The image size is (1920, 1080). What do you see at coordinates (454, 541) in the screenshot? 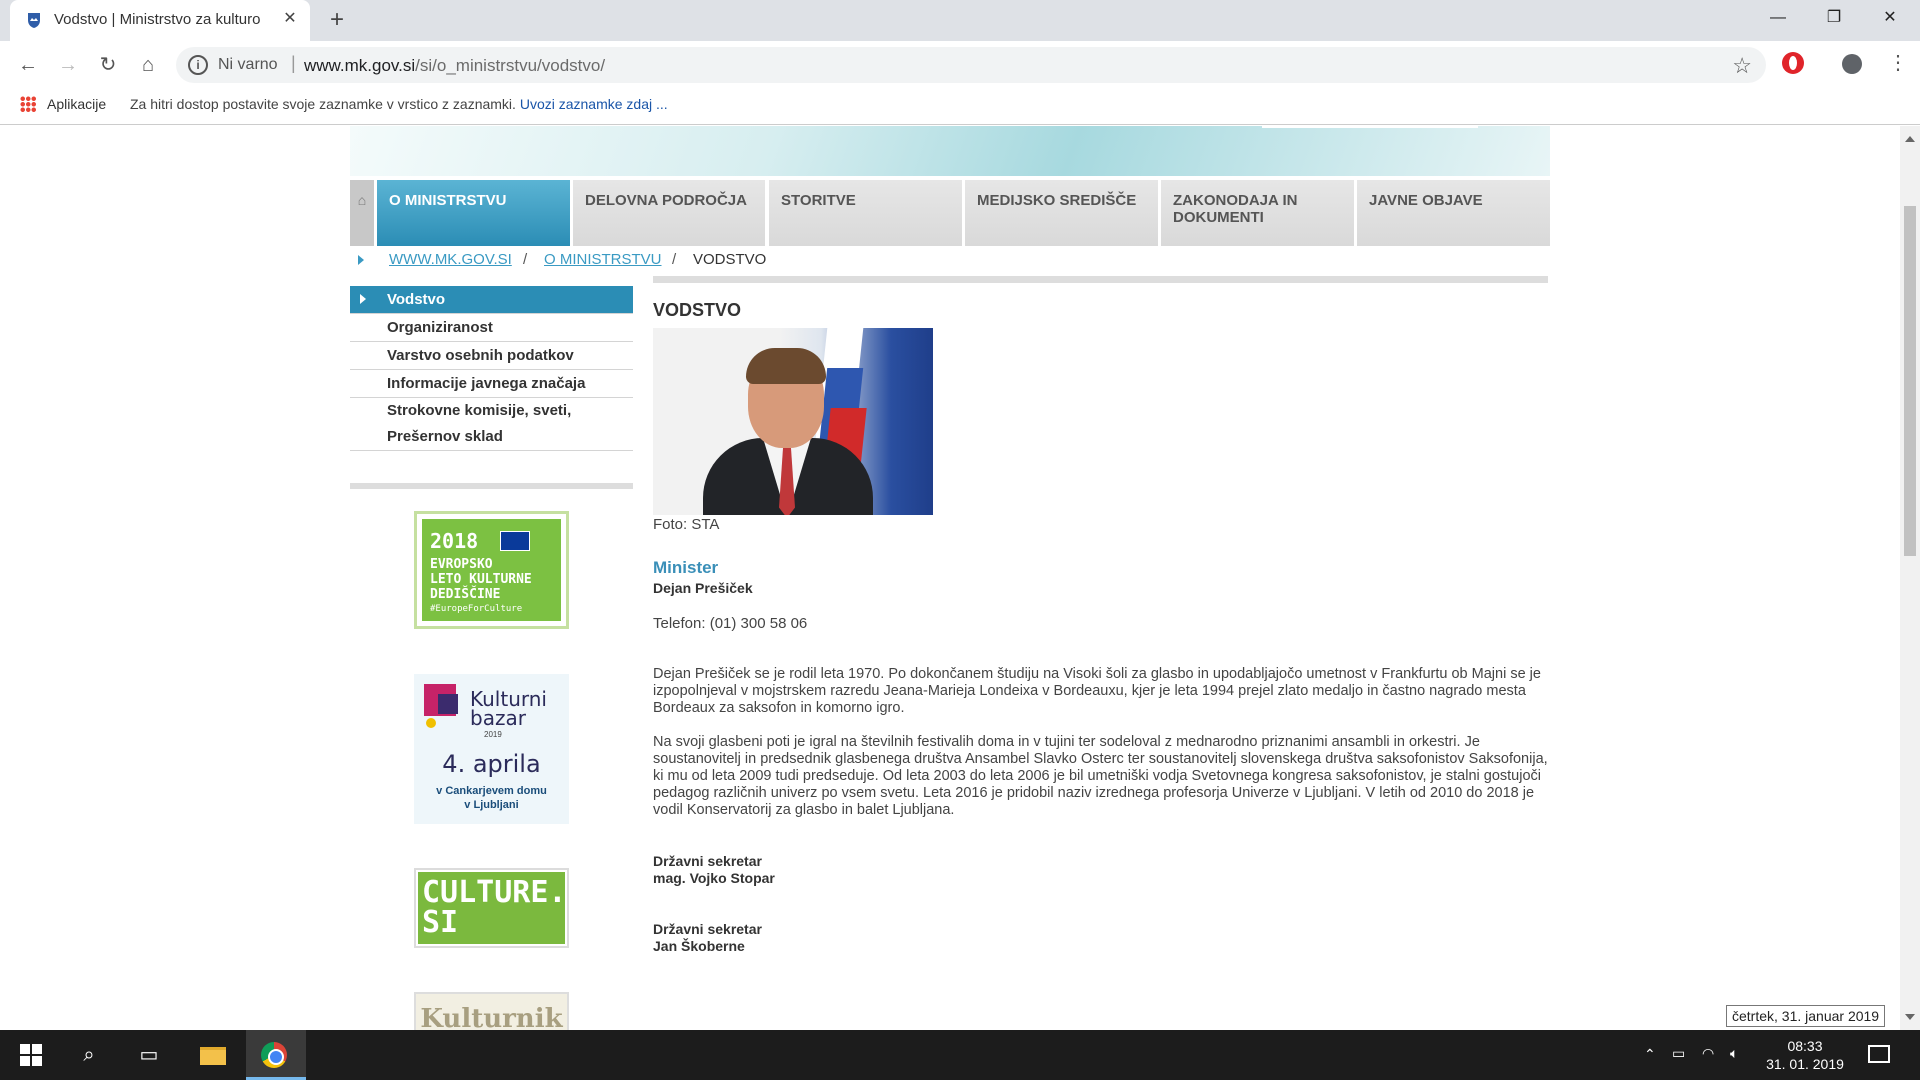
I see `promo-year: 2018` at bounding box center [454, 541].